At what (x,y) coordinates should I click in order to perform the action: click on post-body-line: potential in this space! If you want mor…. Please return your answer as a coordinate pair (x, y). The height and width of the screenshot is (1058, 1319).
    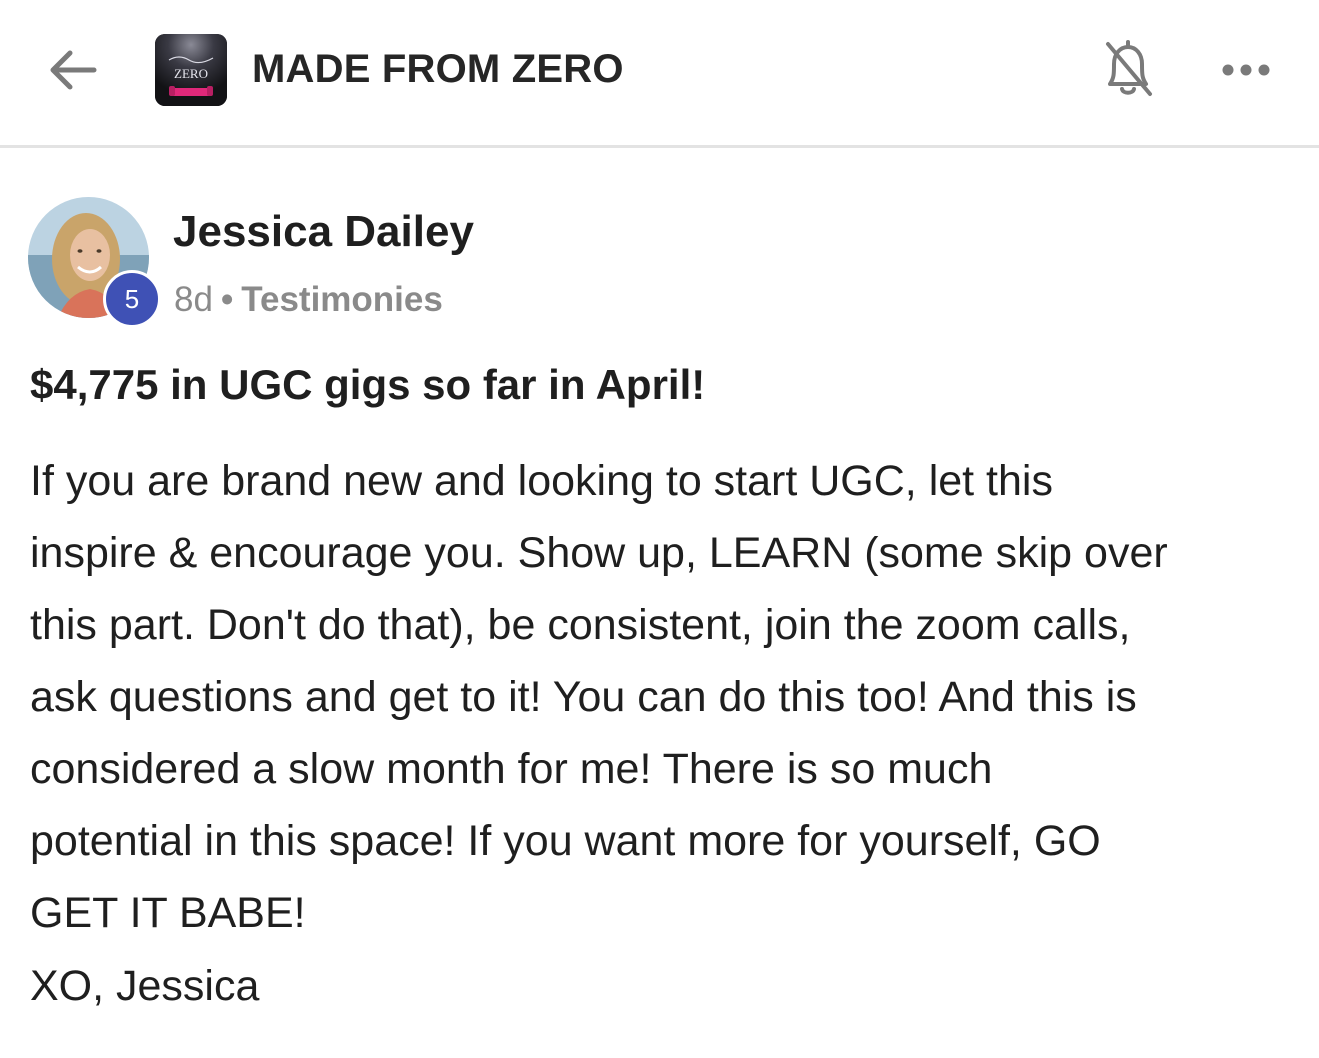
    Looking at the image, I should click on (565, 841).